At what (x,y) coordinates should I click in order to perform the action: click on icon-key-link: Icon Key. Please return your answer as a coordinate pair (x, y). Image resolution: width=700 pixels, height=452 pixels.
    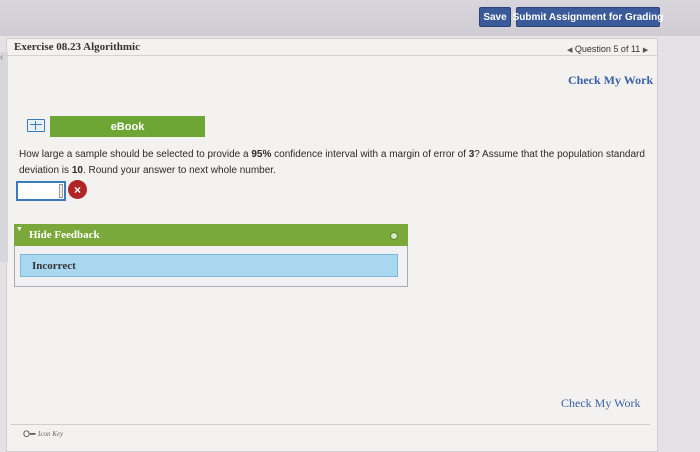
    Looking at the image, I should click on (50, 434).